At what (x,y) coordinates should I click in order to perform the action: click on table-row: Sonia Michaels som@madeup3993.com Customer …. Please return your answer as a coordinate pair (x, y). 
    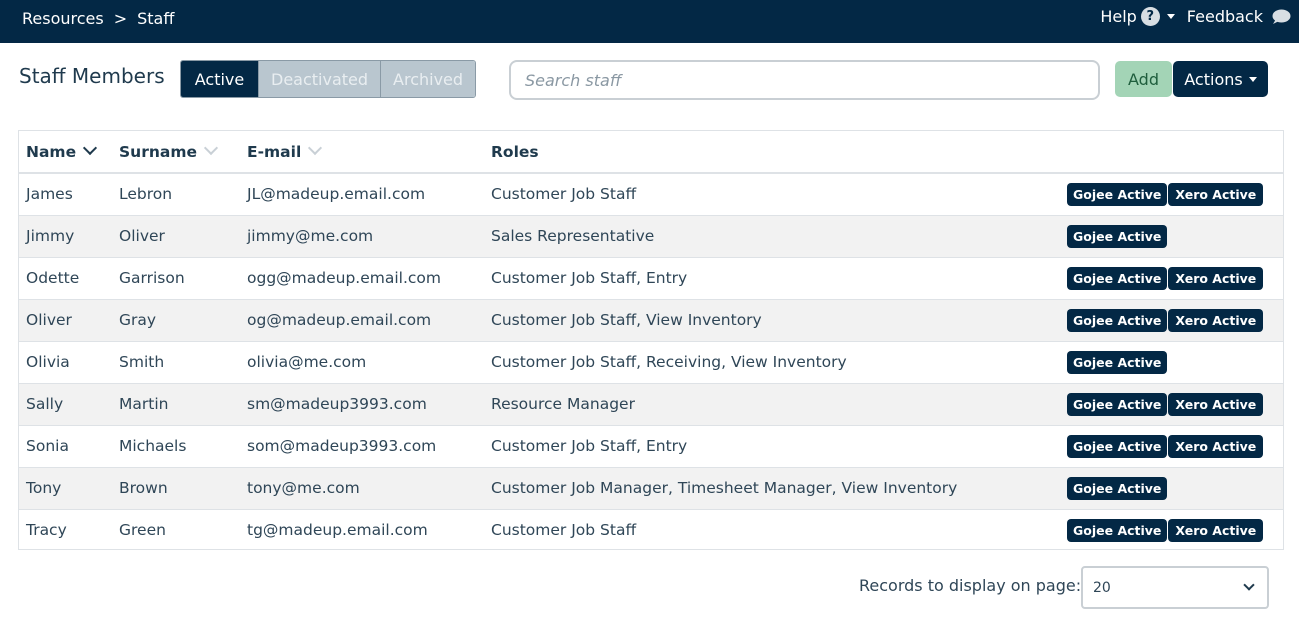
    Looking at the image, I should click on (651, 446).